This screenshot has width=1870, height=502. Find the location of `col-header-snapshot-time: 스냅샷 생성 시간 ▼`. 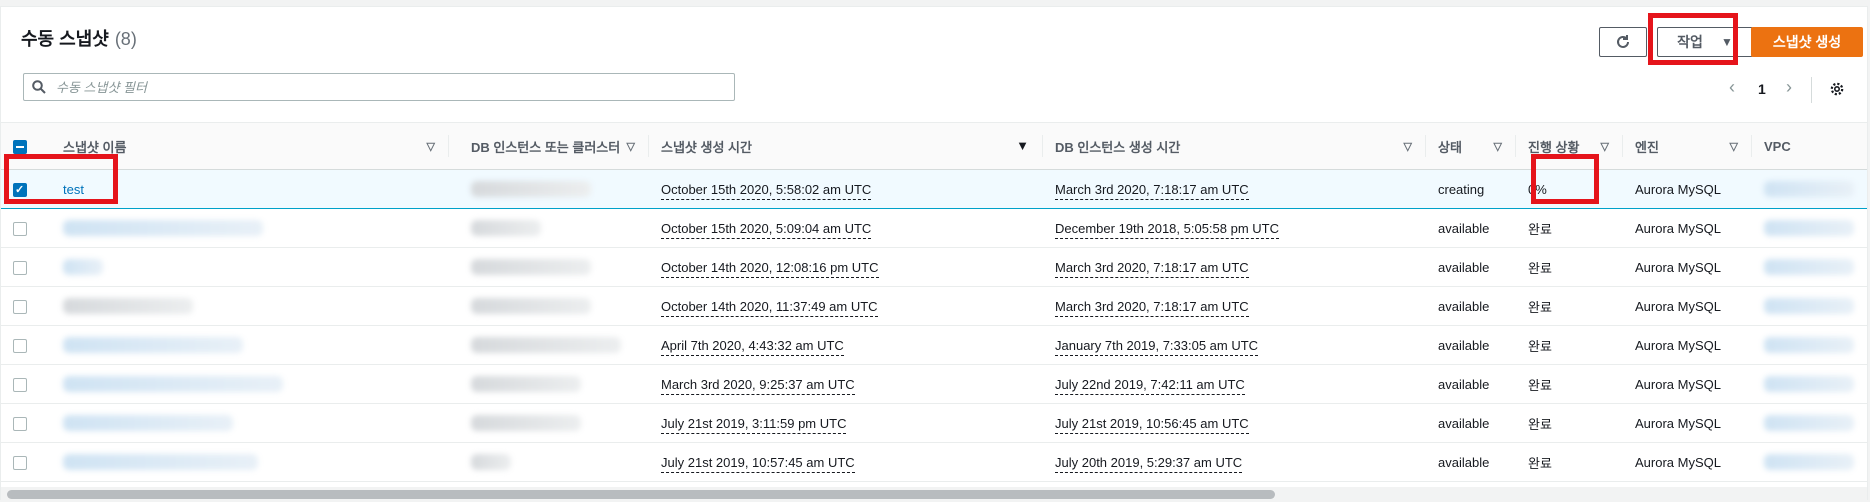

col-header-snapshot-time: 스냅샷 생성 시간 ▼ is located at coordinates (846, 146).